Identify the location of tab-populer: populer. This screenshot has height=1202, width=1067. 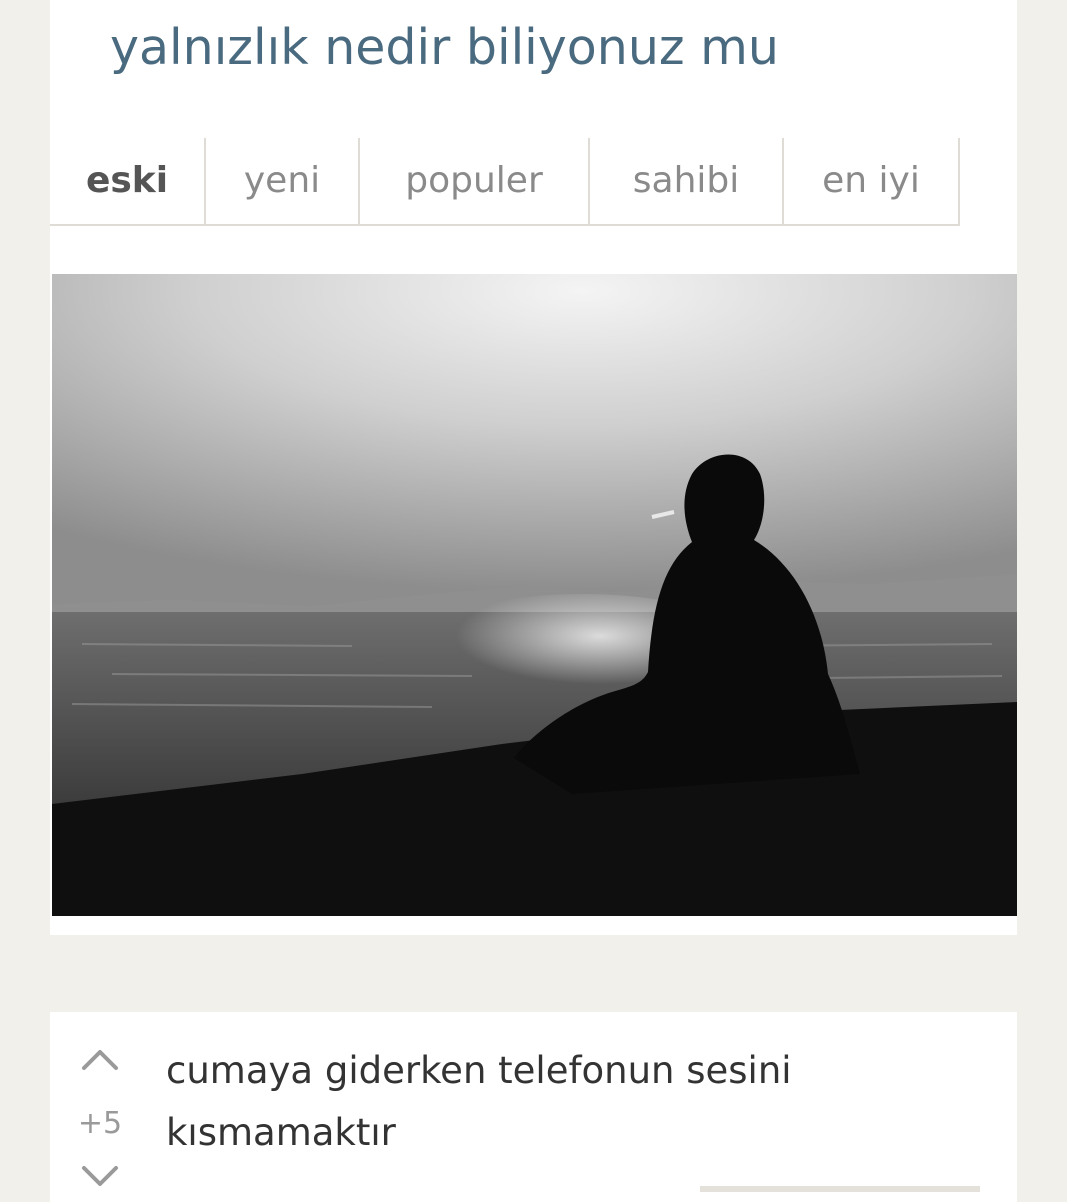
(475, 181).